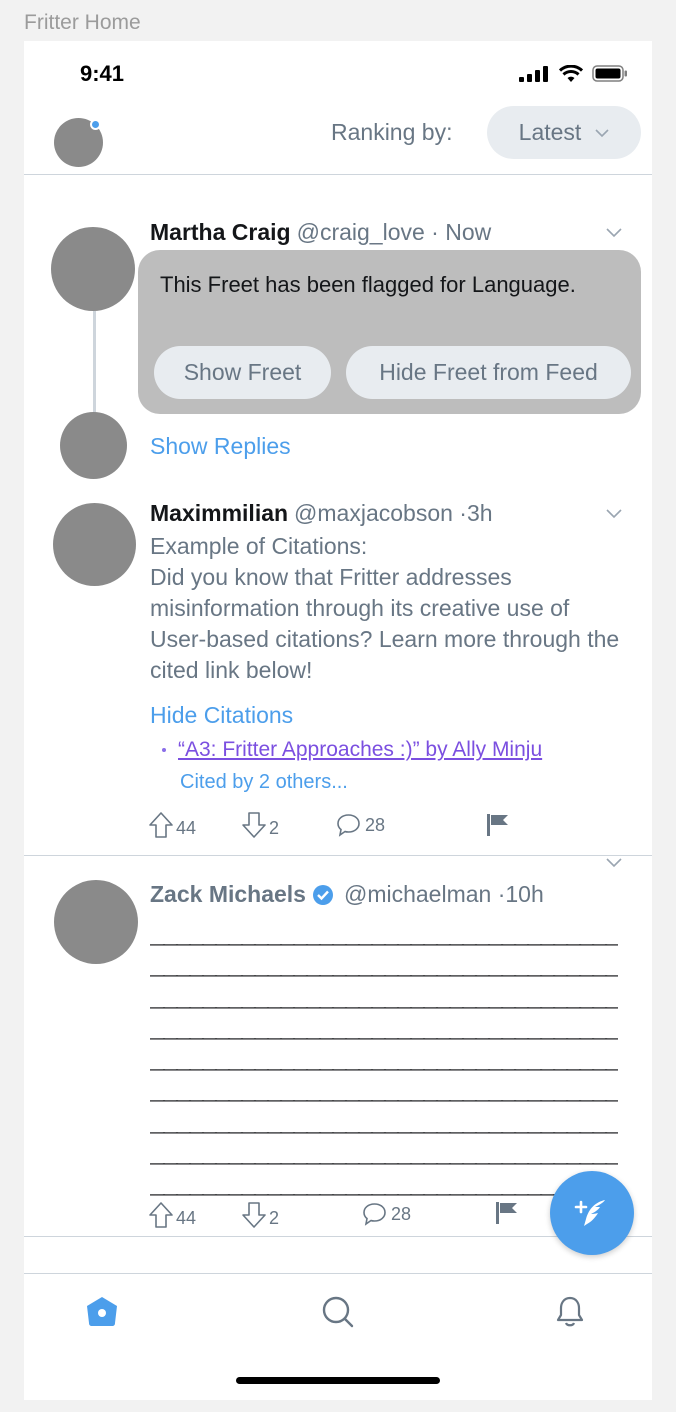 The image size is (676, 1412). Describe the element at coordinates (228, 894) in the screenshot. I see `author-name: Zack Michaels` at that location.